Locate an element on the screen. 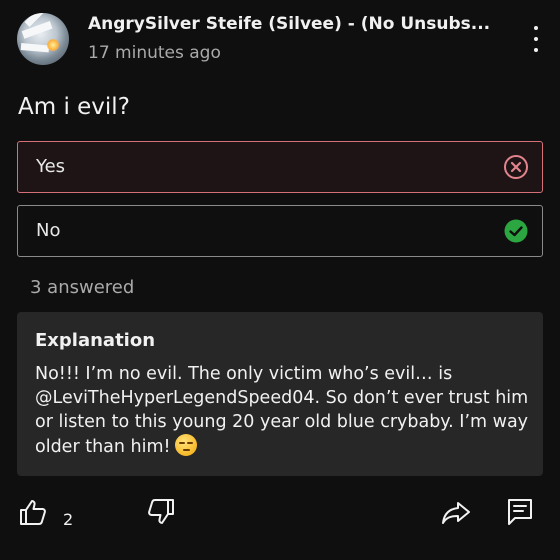  share-icon is located at coordinates (456, 512).